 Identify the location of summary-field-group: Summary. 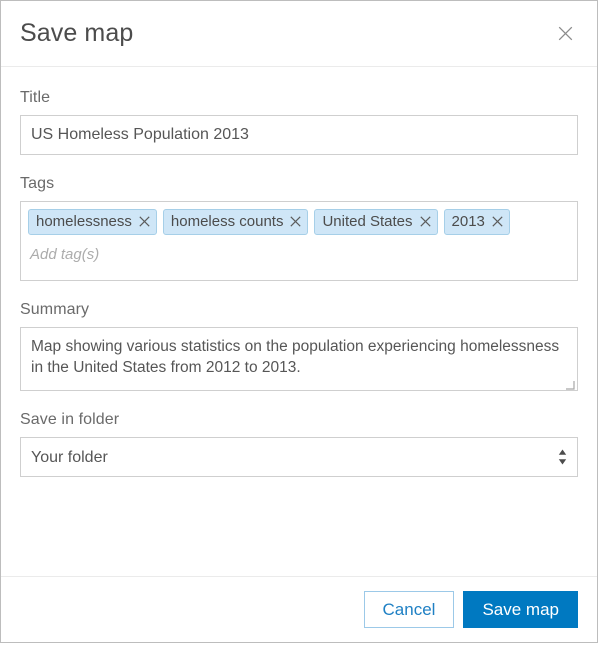
(299, 346).